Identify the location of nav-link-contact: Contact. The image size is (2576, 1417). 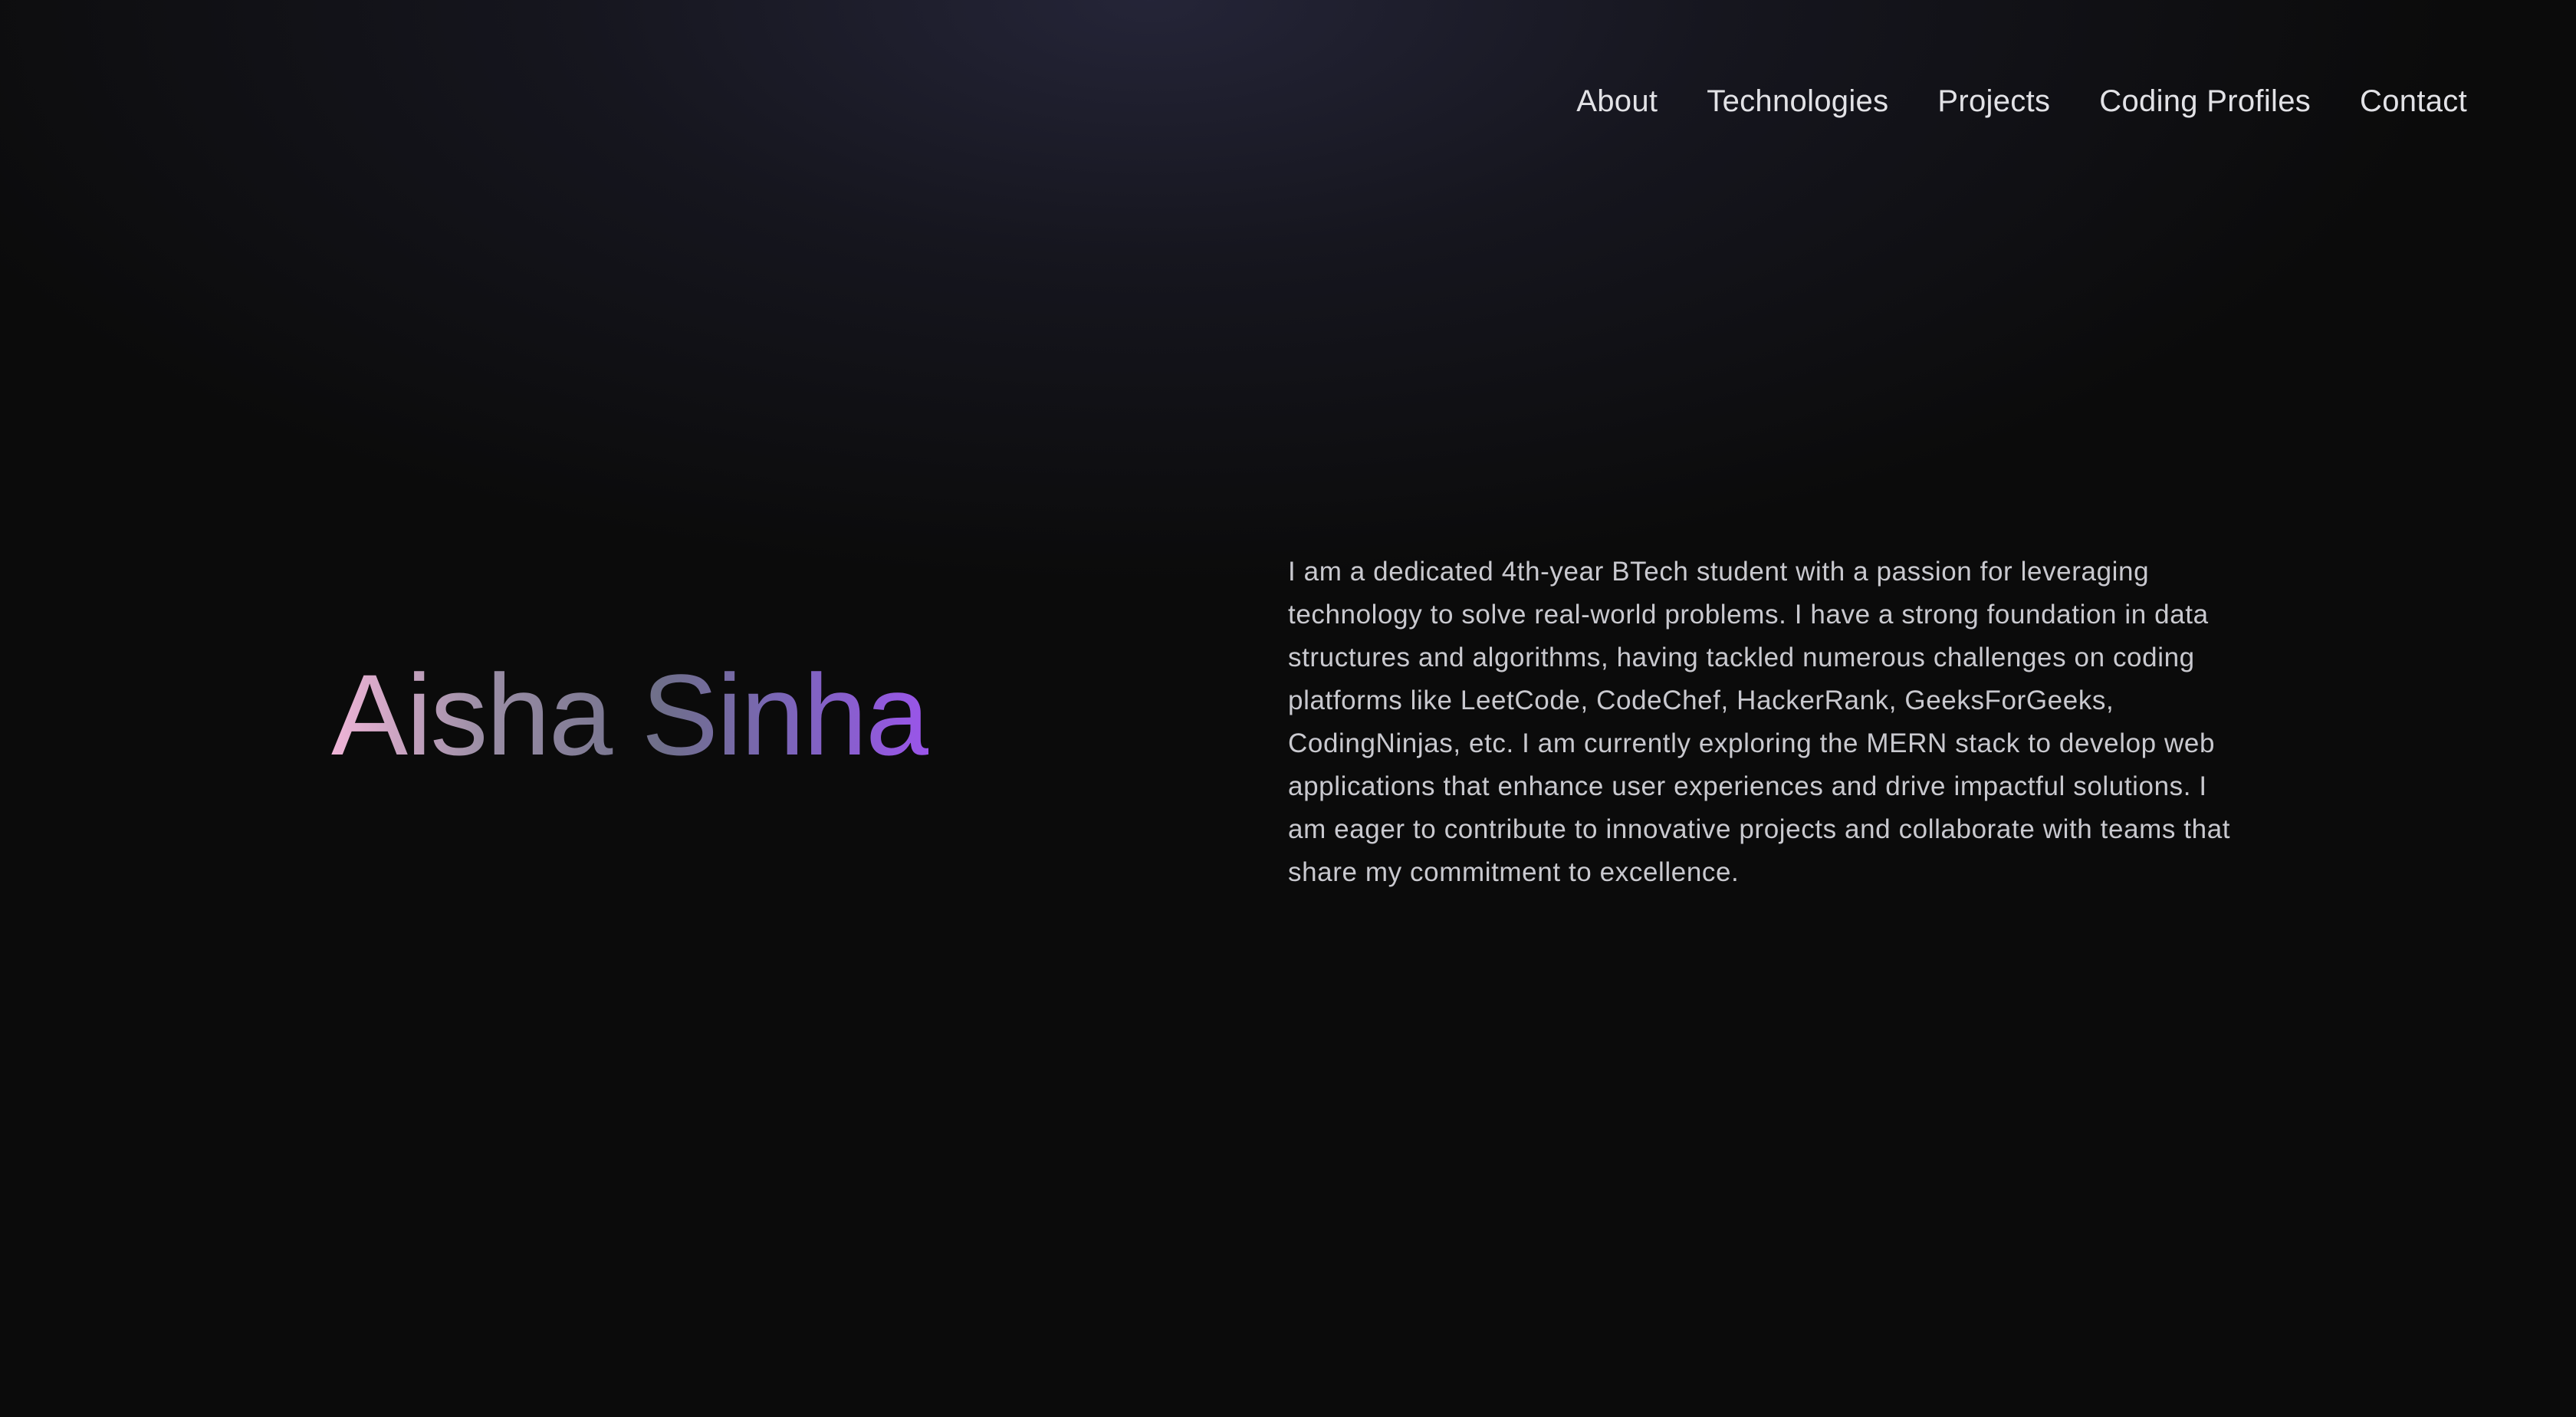
(2413, 101).